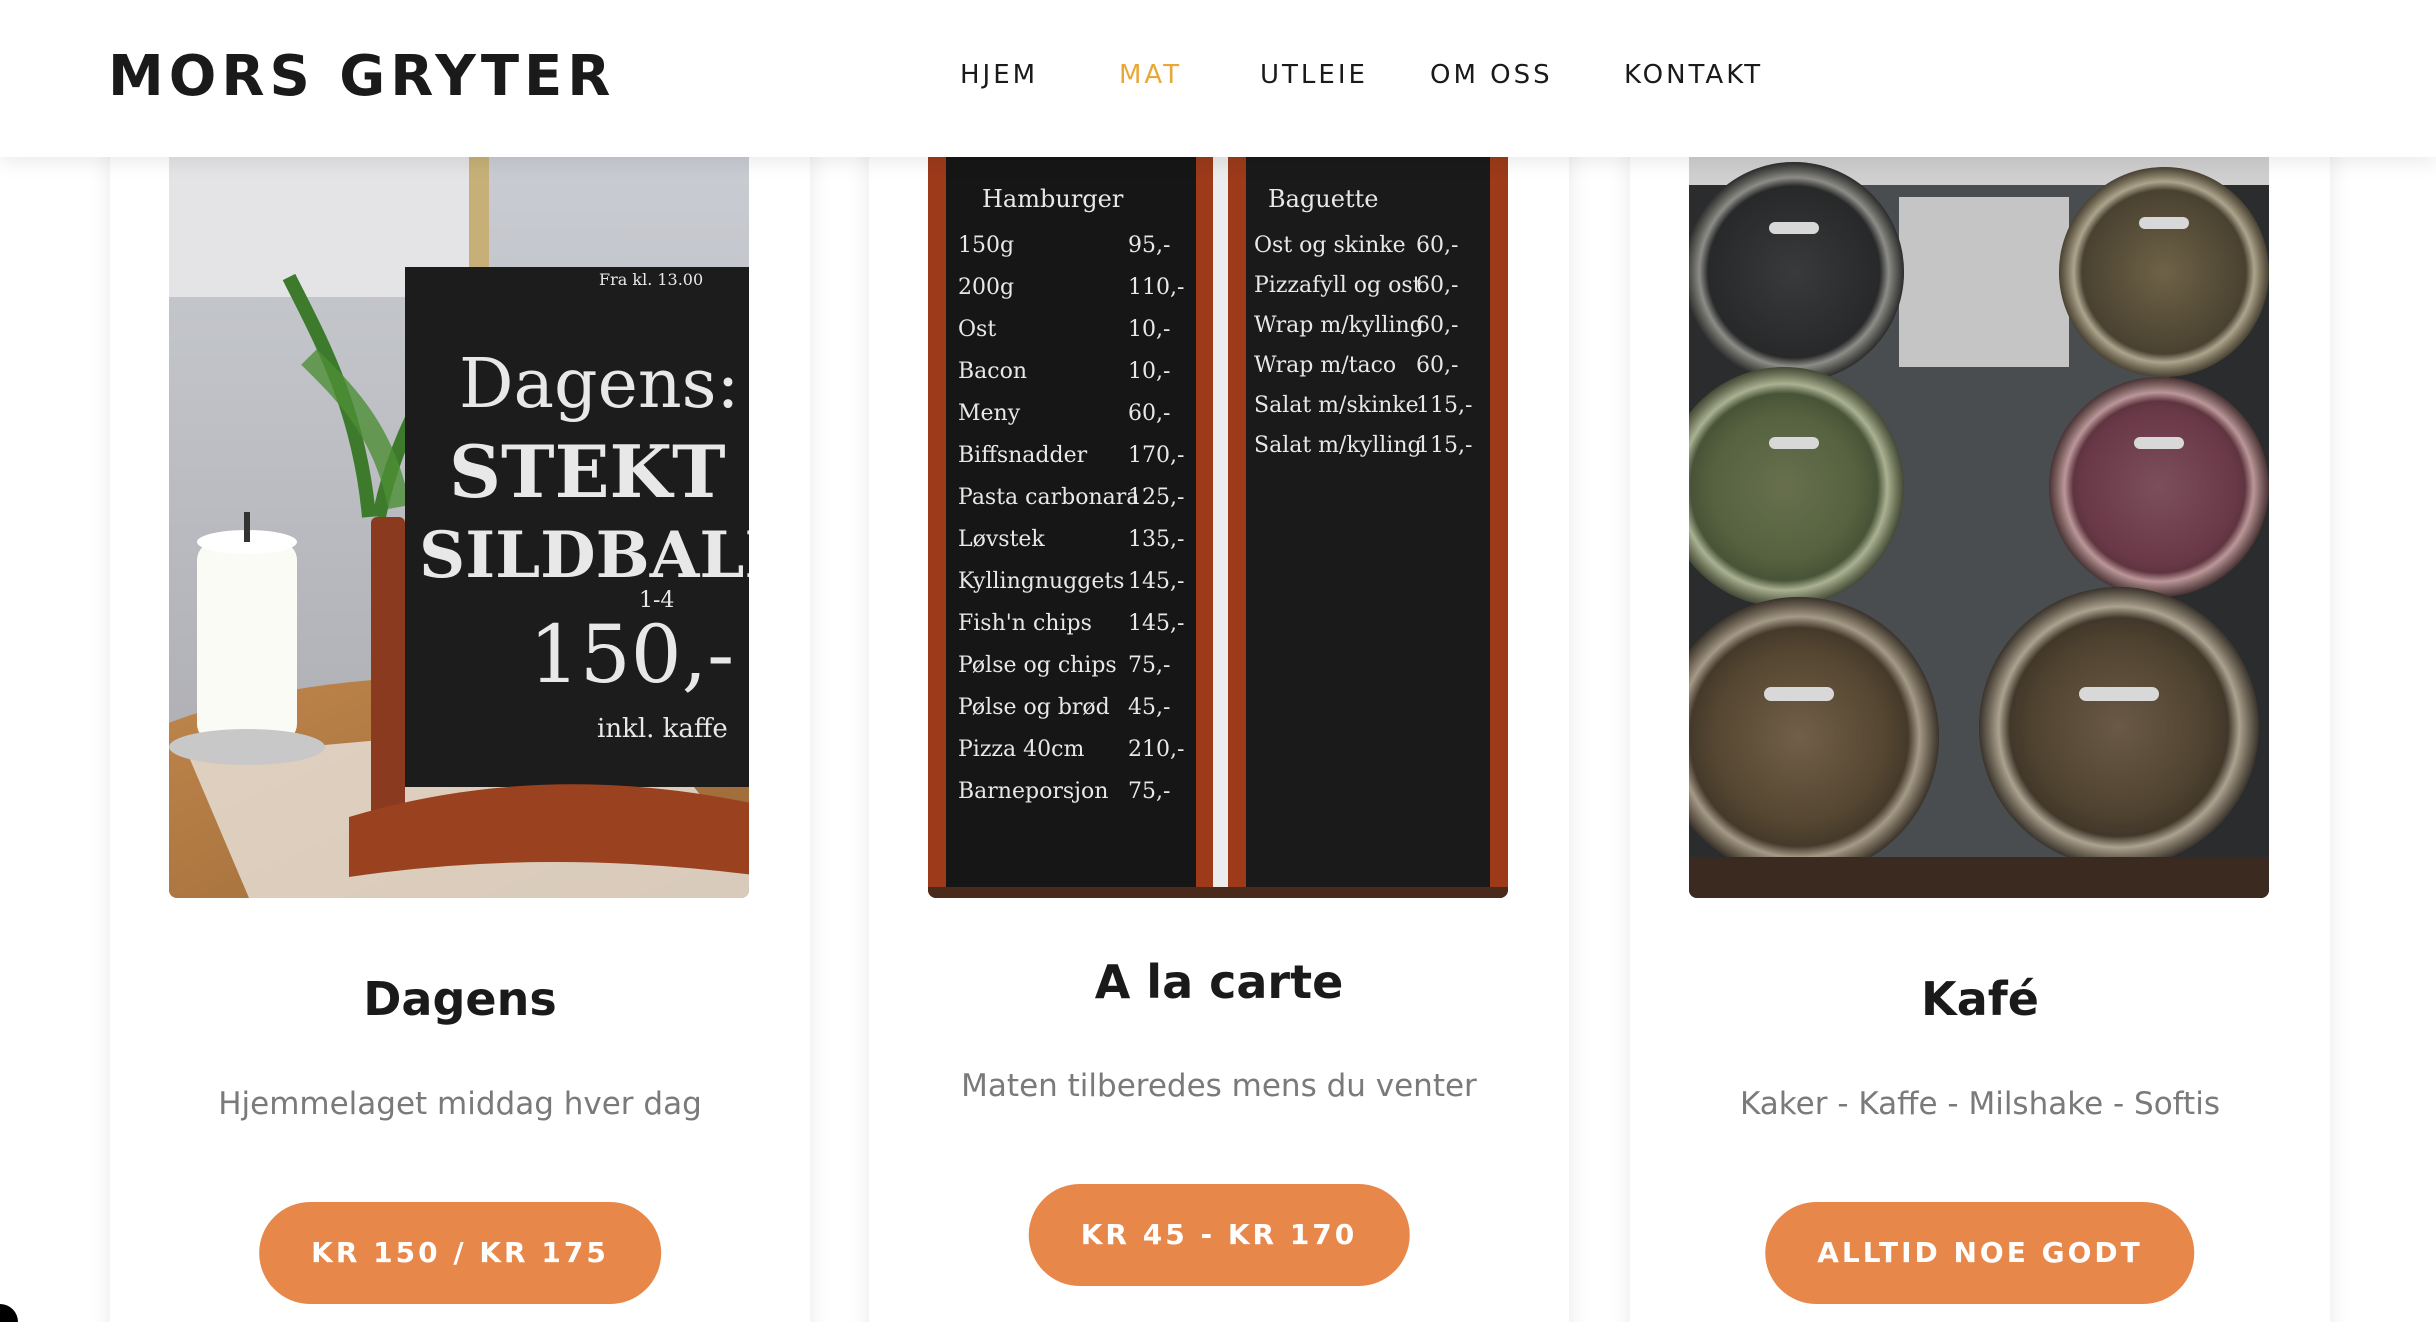  I want to click on menu-item-name: 200g, so click(986, 287).